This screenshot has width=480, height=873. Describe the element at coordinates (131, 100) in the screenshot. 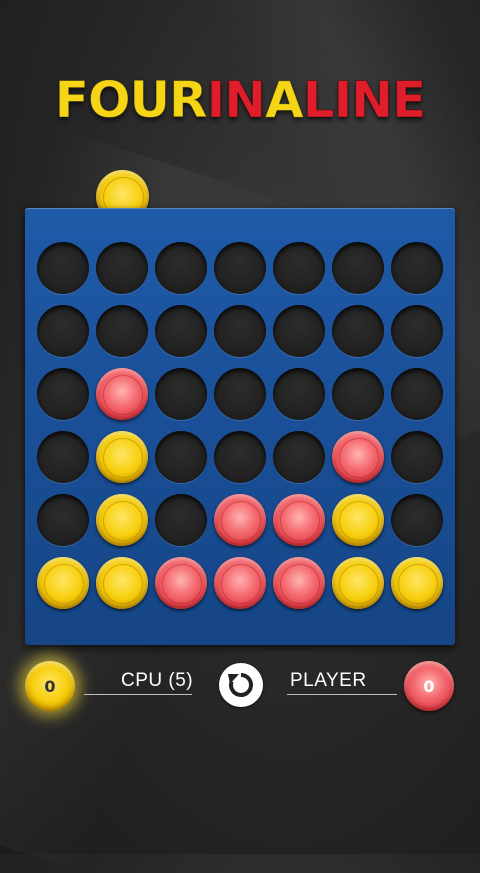

I see `title-four: FOUR` at that location.